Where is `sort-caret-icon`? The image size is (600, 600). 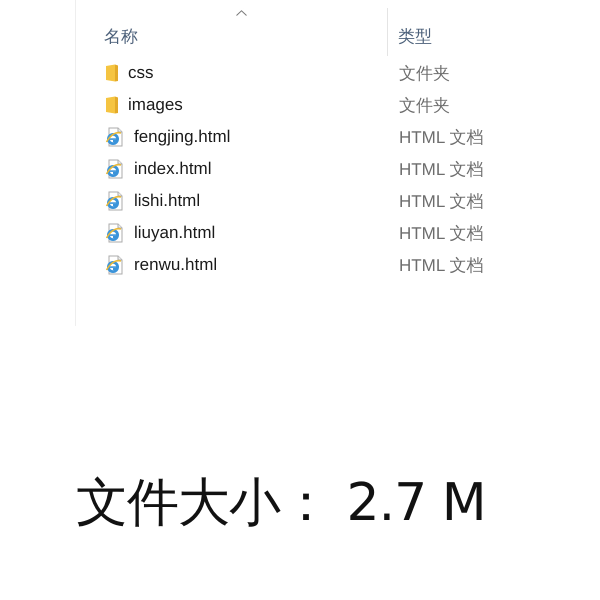
sort-caret-icon is located at coordinates (241, 13).